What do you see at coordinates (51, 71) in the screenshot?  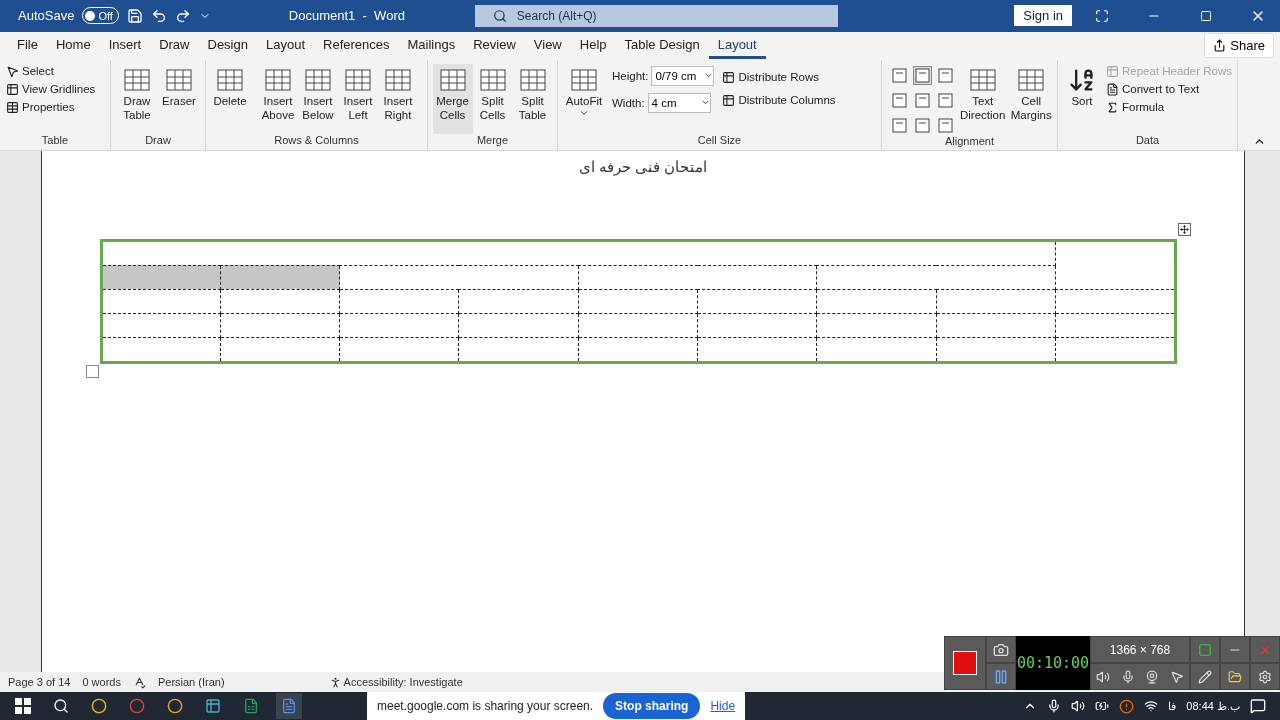 I see `ribbon-button: Select` at bounding box center [51, 71].